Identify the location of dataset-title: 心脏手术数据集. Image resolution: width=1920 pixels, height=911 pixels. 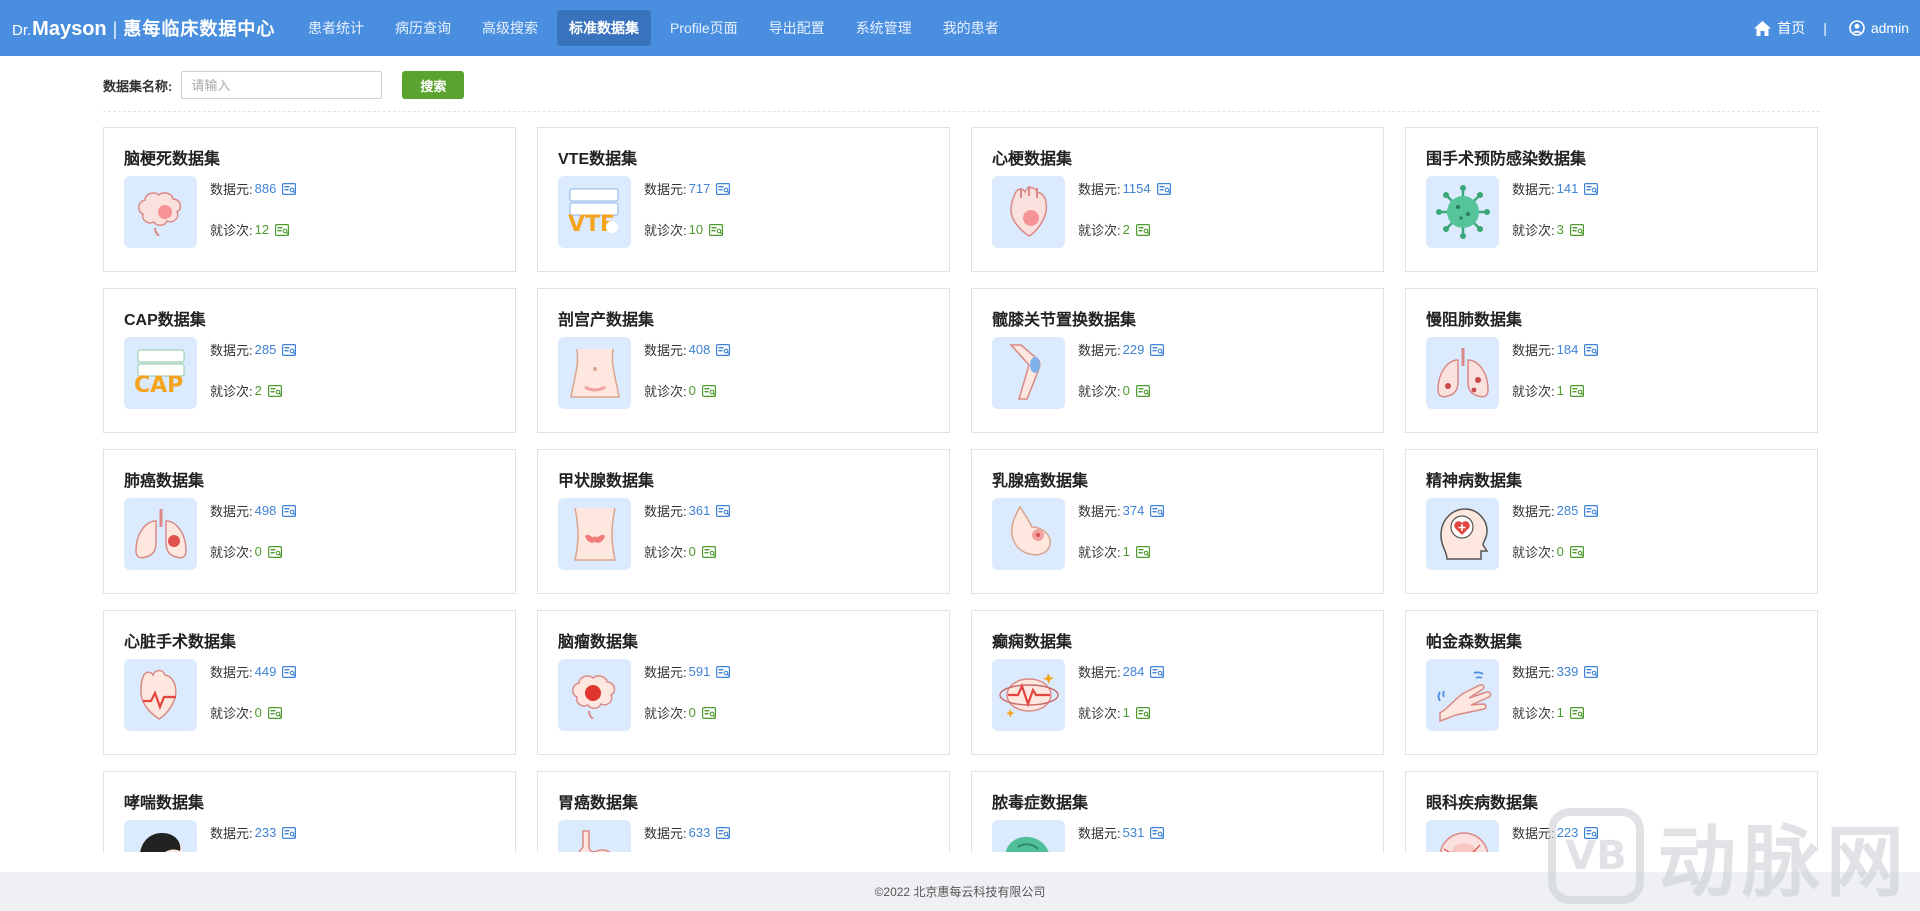
(180, 640).